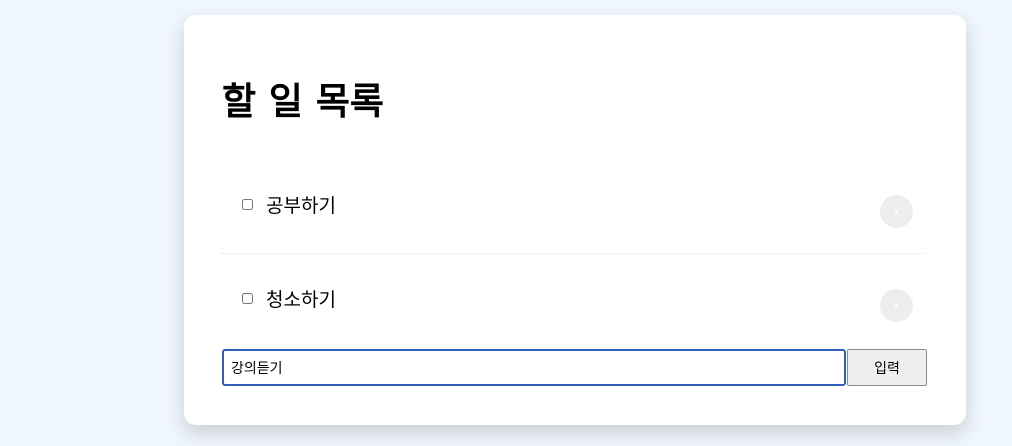 The image size is (1012, 446). I want to click on todo-text: 공부하기, so click(301, 206).